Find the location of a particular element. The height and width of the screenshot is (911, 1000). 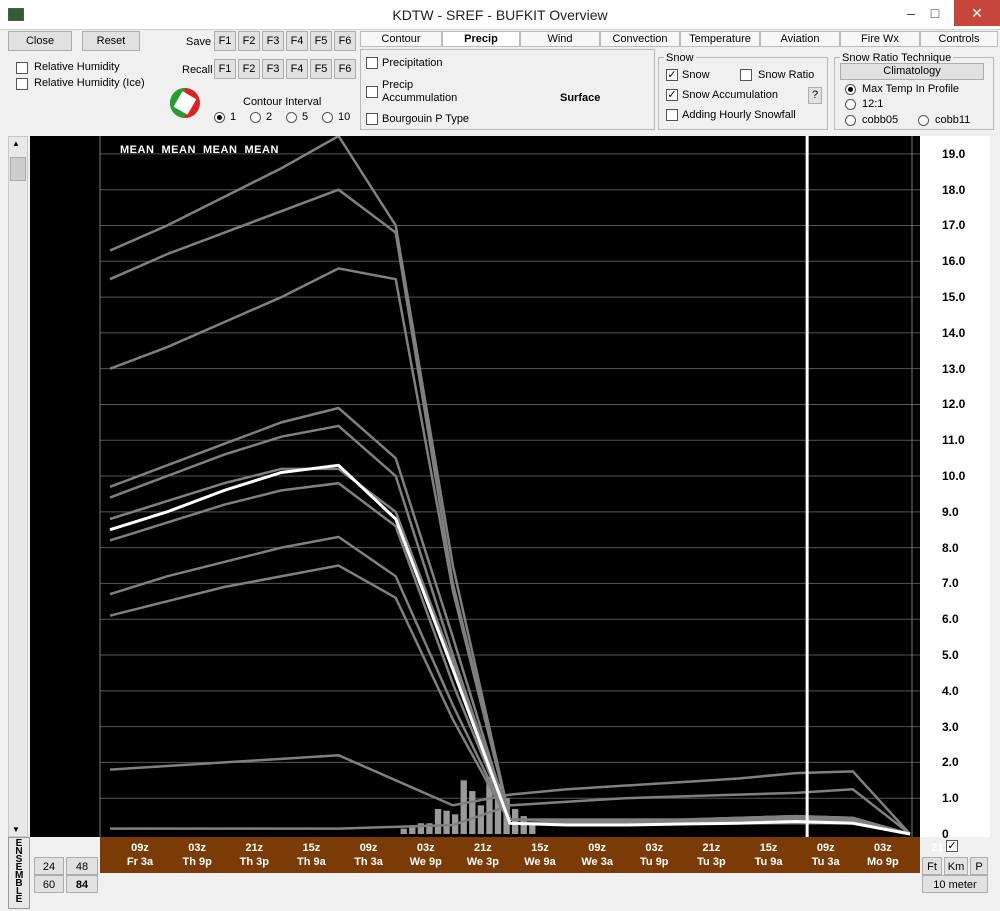

recall-f1-button: F1 is located at coordinates (225, 69).